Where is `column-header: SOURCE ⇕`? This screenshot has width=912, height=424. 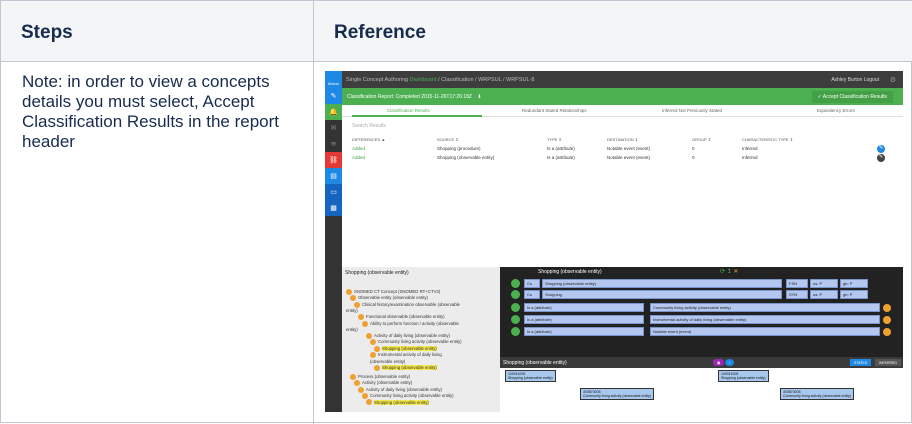
column-header: SOURCE ⇕ is located at coordinates (448, 139).